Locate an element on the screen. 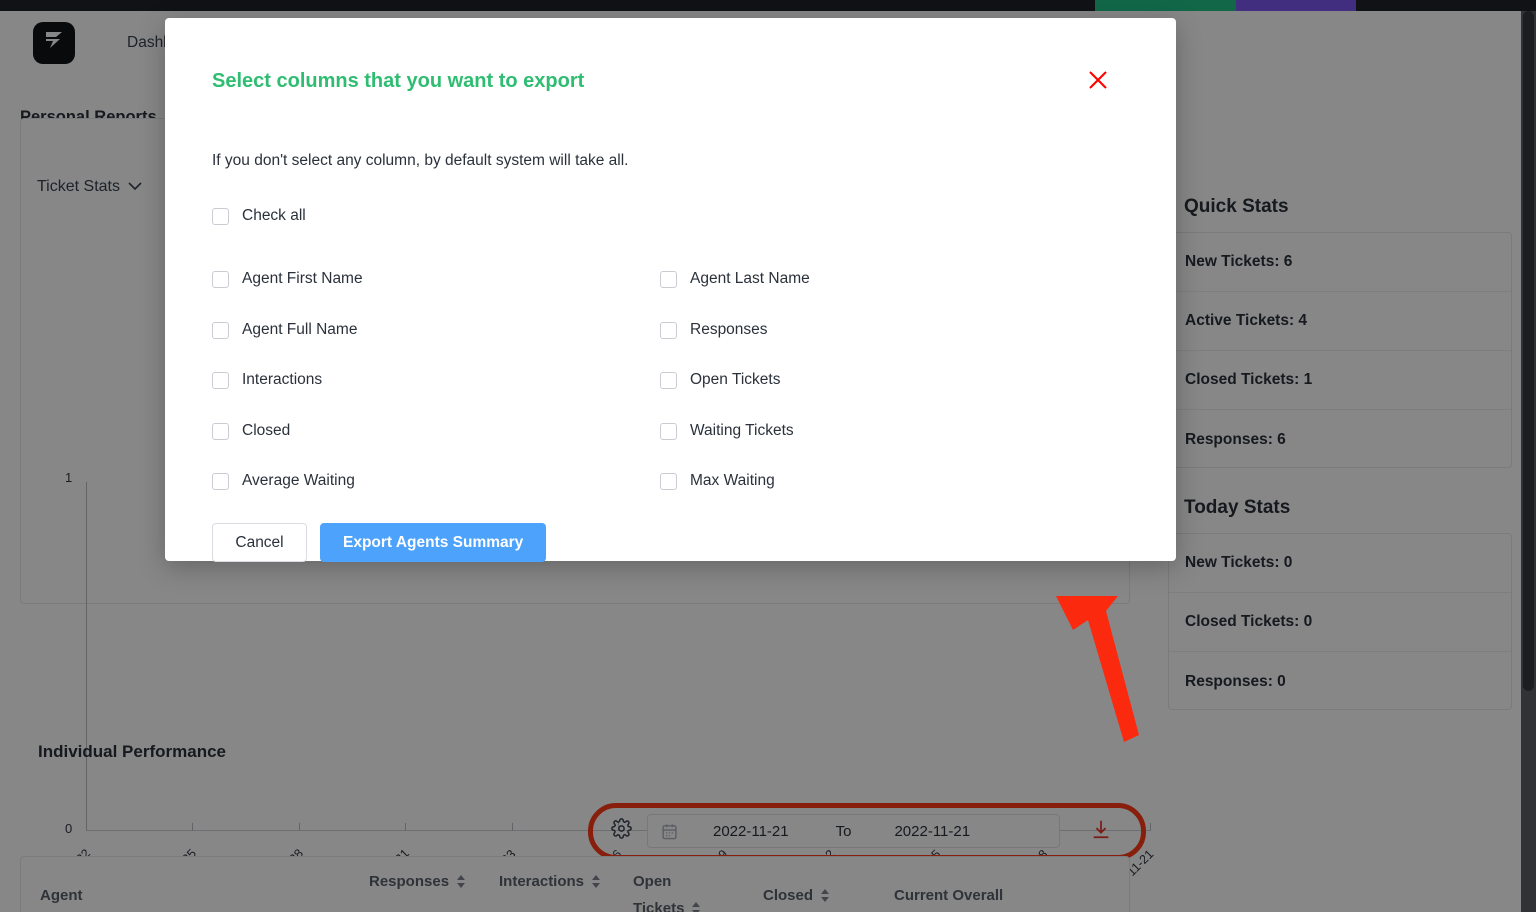  export-agents-summary-button: Export Agents Summary is located at coordinates (433, 542).